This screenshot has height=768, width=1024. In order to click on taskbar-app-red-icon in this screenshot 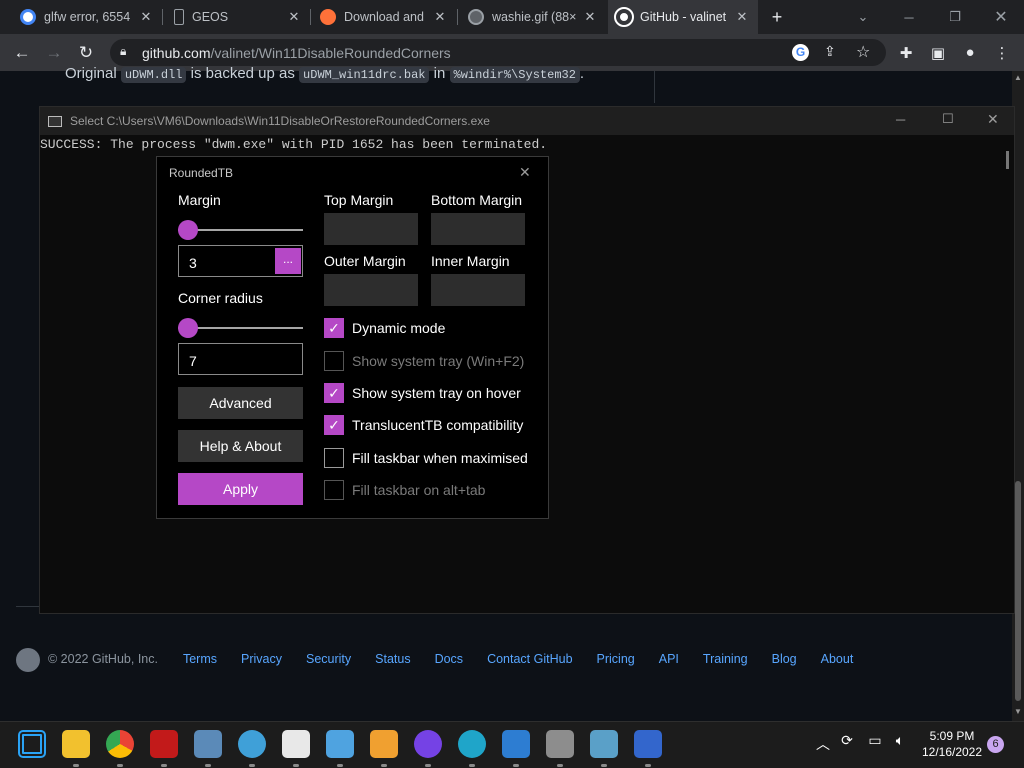, I will do `click(164, 744)`.